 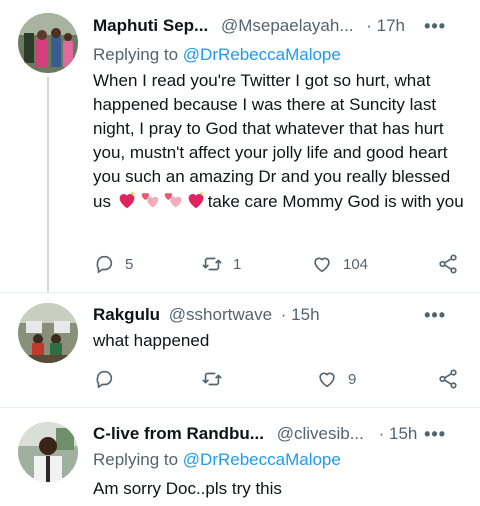 I want to click on tweet-text-part2: take care Mommy God is with you, so click(x=335, y=201).